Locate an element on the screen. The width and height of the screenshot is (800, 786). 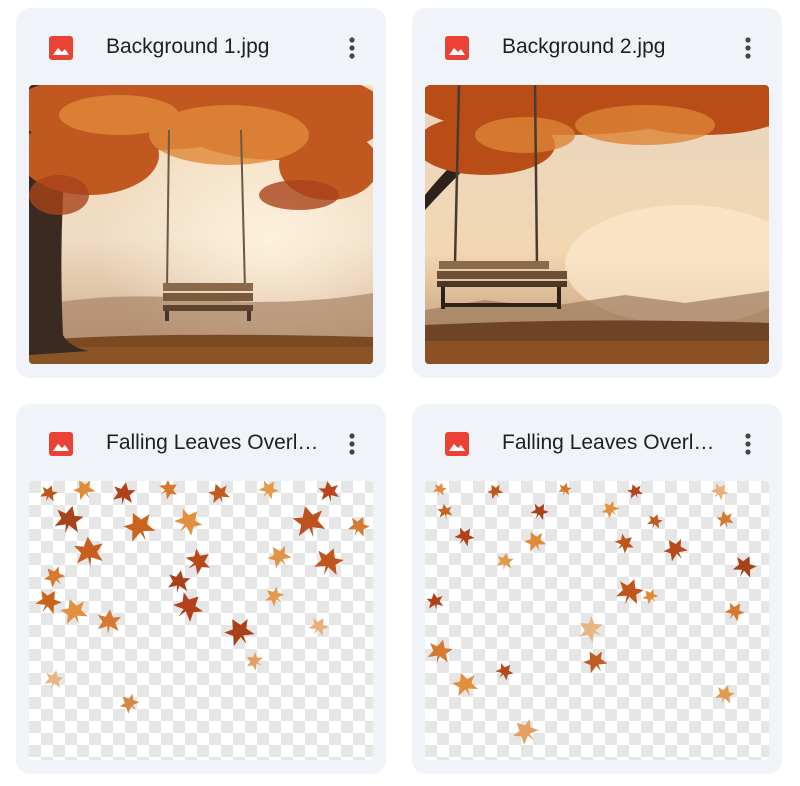
file-card-header: Falling Leaves Overlay 2.png is located at coordinates (597, 442).